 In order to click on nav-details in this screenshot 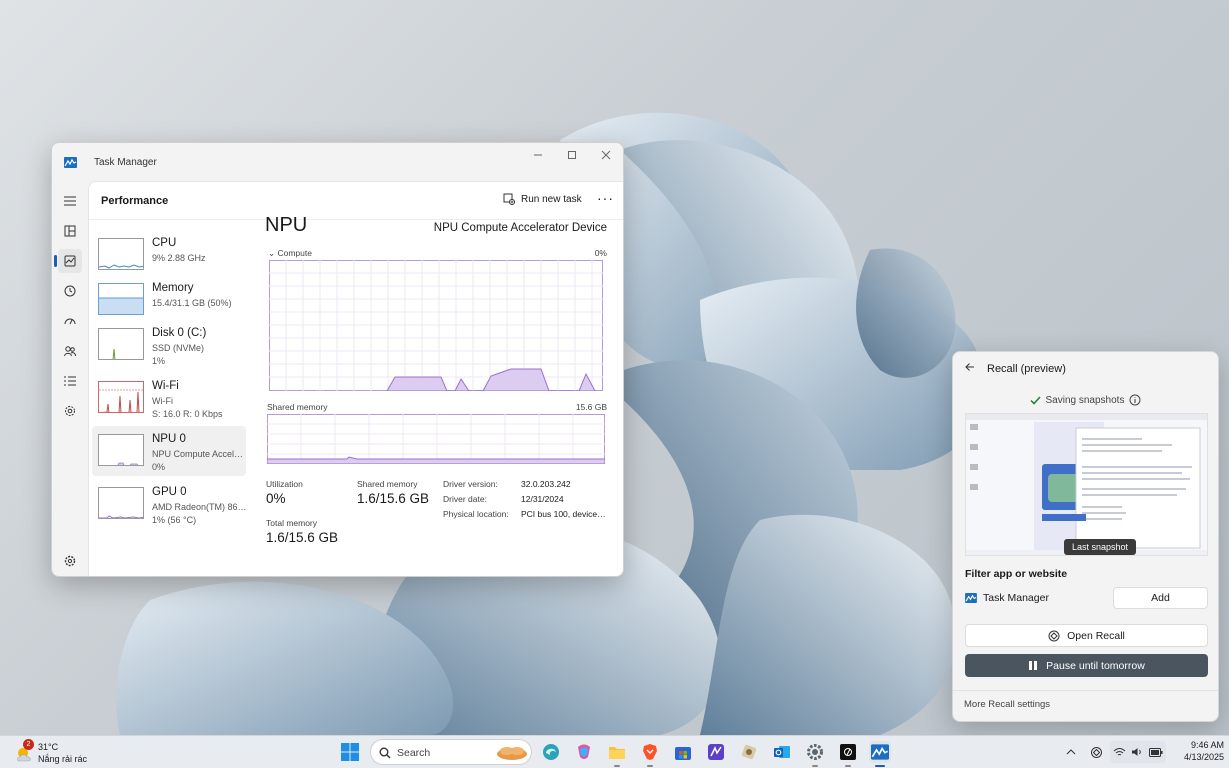, I will do `click(70, 381)`.